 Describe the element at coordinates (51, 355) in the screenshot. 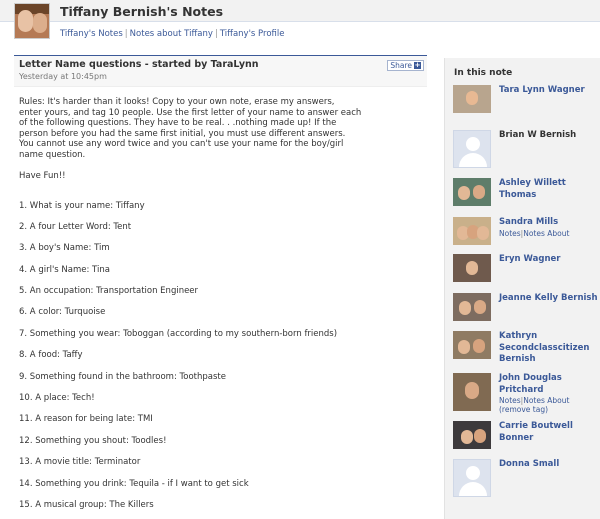

I see `answer-item: 8. A food: Taffy` at that location.